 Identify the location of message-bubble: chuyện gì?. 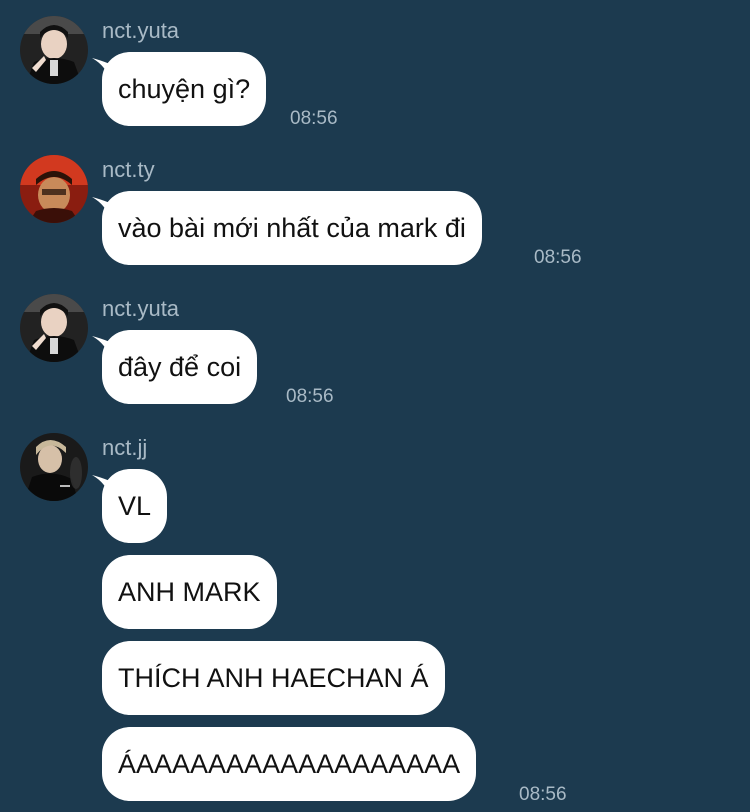
(184, 89).